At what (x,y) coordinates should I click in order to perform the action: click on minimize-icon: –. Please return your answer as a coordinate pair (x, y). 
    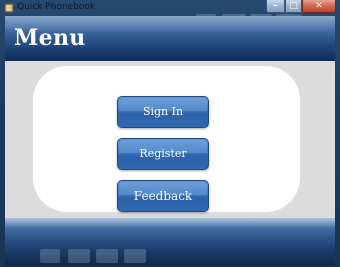
    Looking at the image, I should click on (275, 6).